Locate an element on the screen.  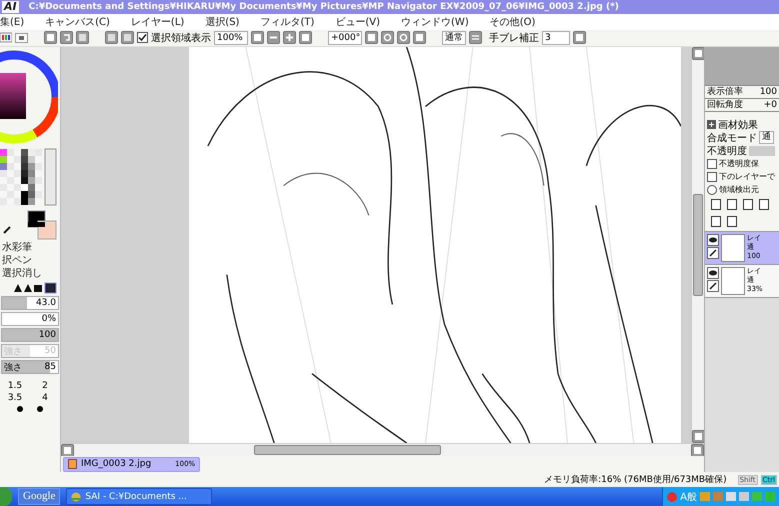
menu-item: フィルタ(T) is located at coordinates (287, 21).